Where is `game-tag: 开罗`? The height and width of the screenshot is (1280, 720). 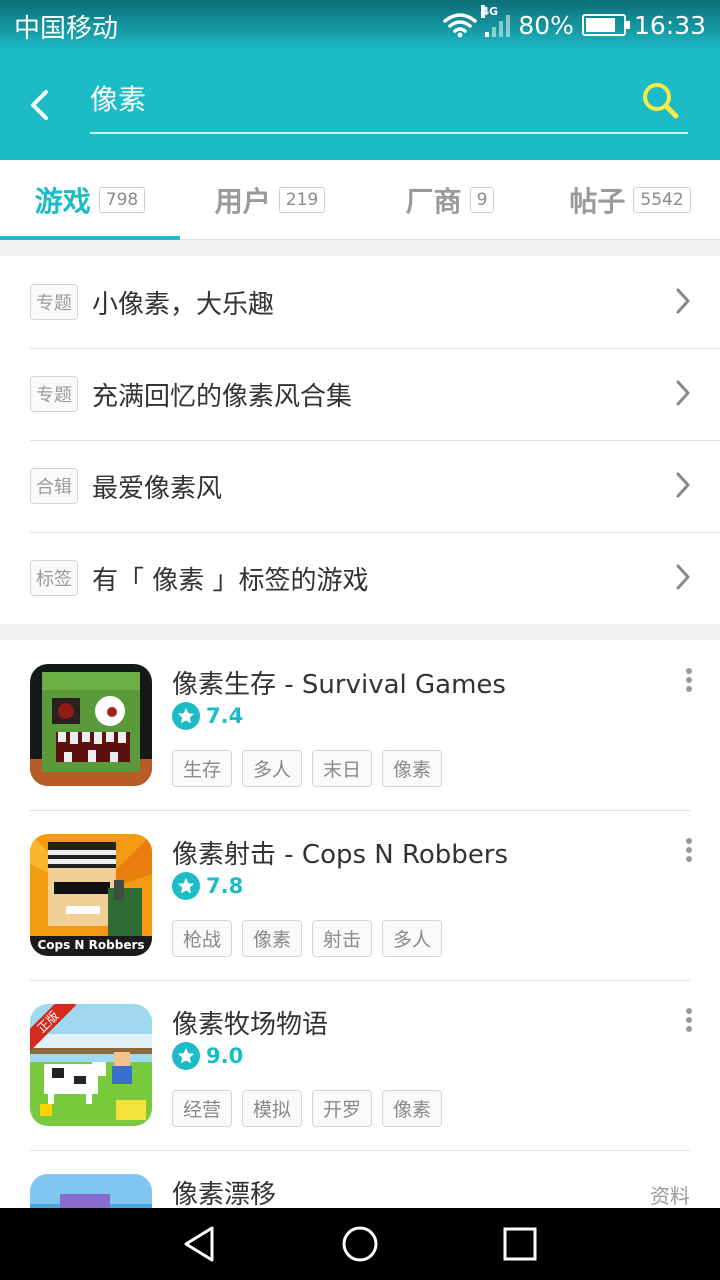 game-tag: 开罗 is located at coordinates (342, 1108).